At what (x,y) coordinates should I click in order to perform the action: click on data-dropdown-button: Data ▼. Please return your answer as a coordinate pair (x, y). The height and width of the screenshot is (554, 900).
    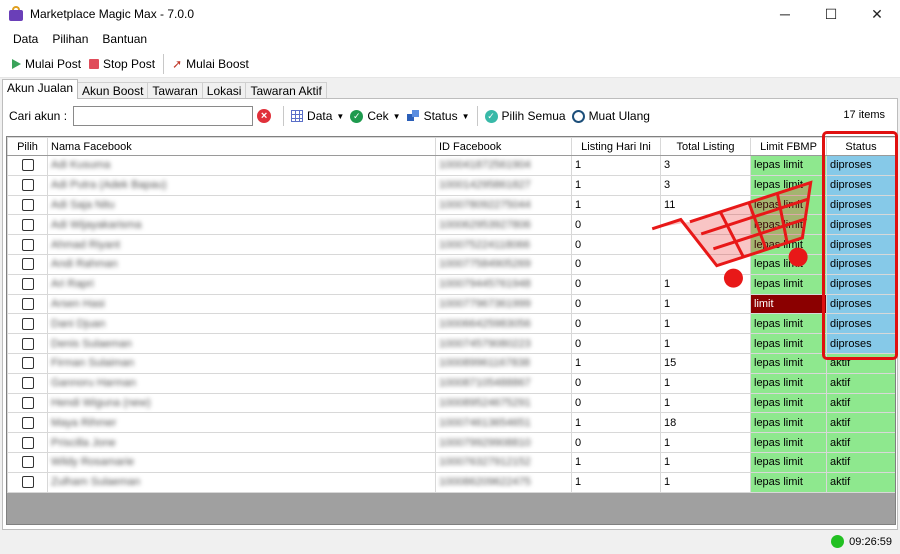
    Looking at the image, I should click on (317, 116).